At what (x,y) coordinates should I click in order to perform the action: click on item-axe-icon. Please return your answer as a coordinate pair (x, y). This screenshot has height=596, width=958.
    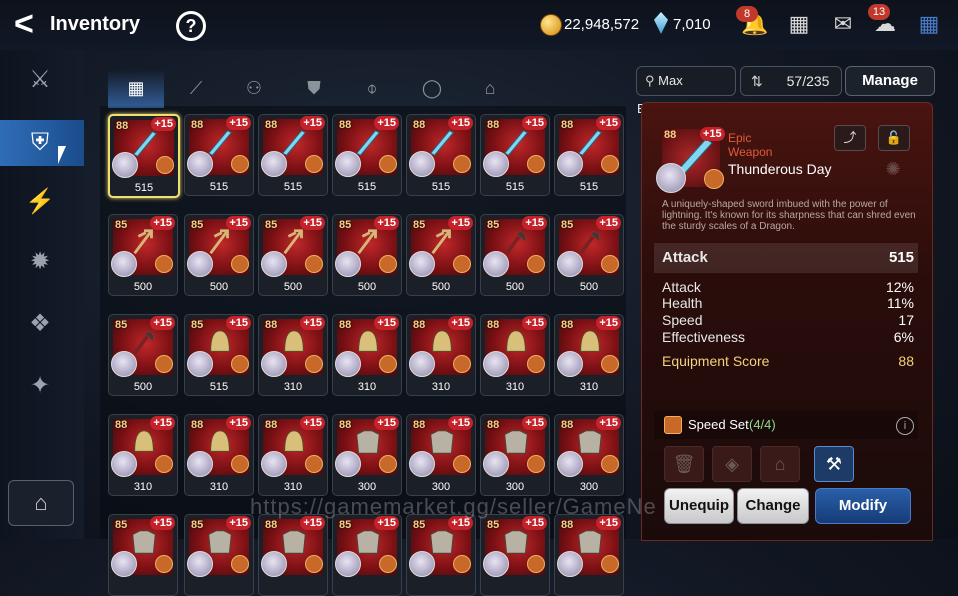
    Looking at the image, I should click on (590, 242).